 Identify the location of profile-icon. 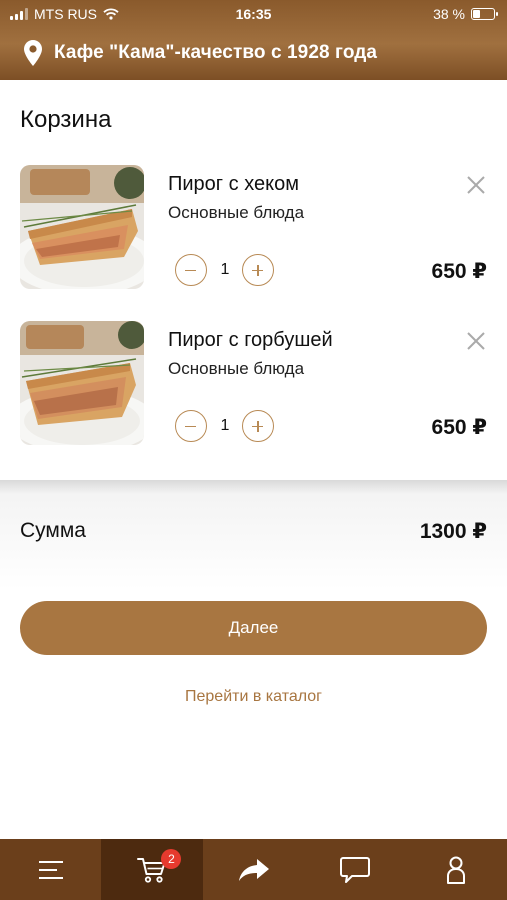
(456, 870).